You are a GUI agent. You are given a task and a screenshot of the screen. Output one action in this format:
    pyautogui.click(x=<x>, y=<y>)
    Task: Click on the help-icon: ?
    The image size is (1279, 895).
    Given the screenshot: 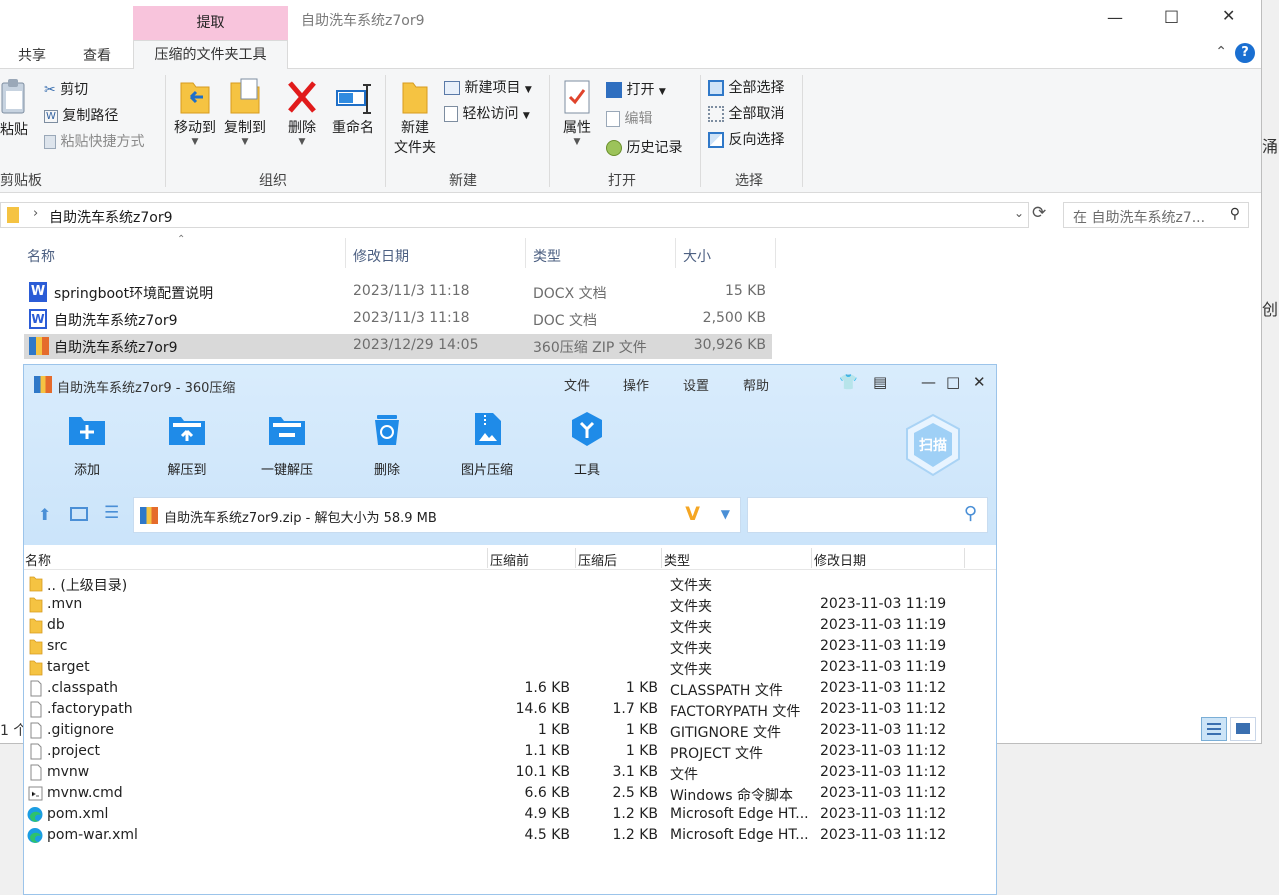 What is the action you would take?
    pyautogui.click(x=1245, y=53)
    